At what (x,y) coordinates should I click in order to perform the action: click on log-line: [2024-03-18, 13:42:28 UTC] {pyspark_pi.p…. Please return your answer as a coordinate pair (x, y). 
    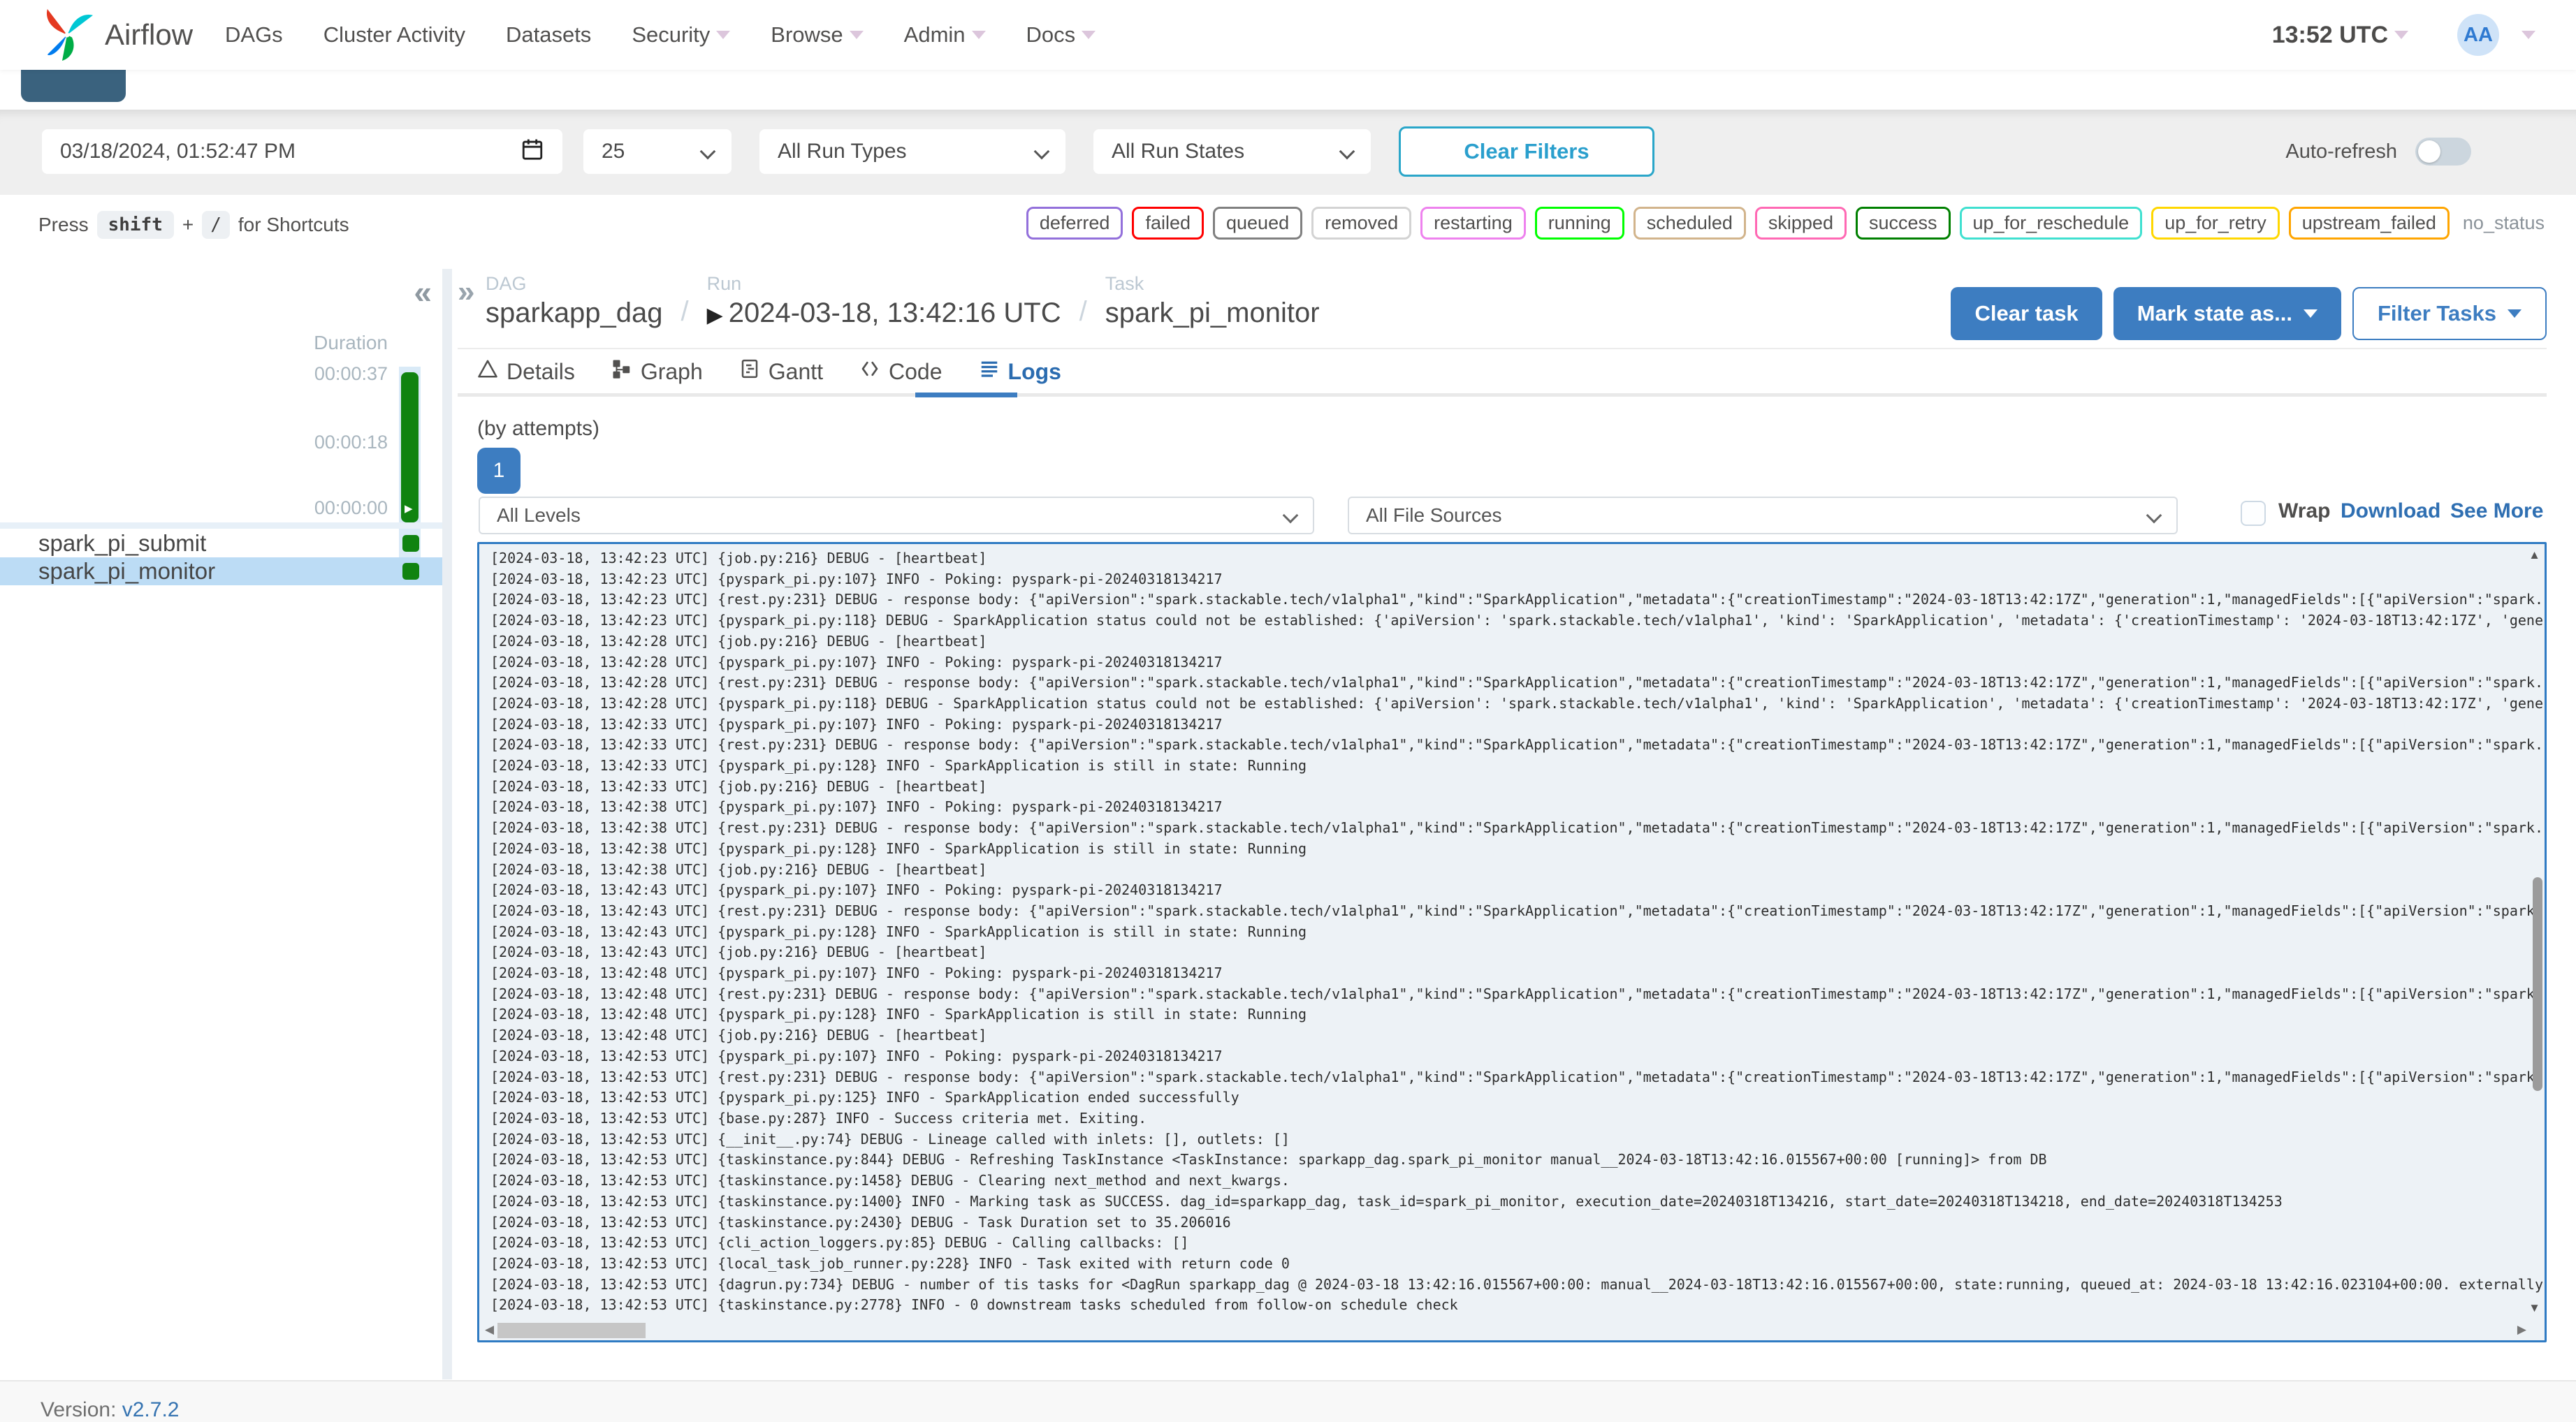
    Looking at the image, I should click on (857, 661).